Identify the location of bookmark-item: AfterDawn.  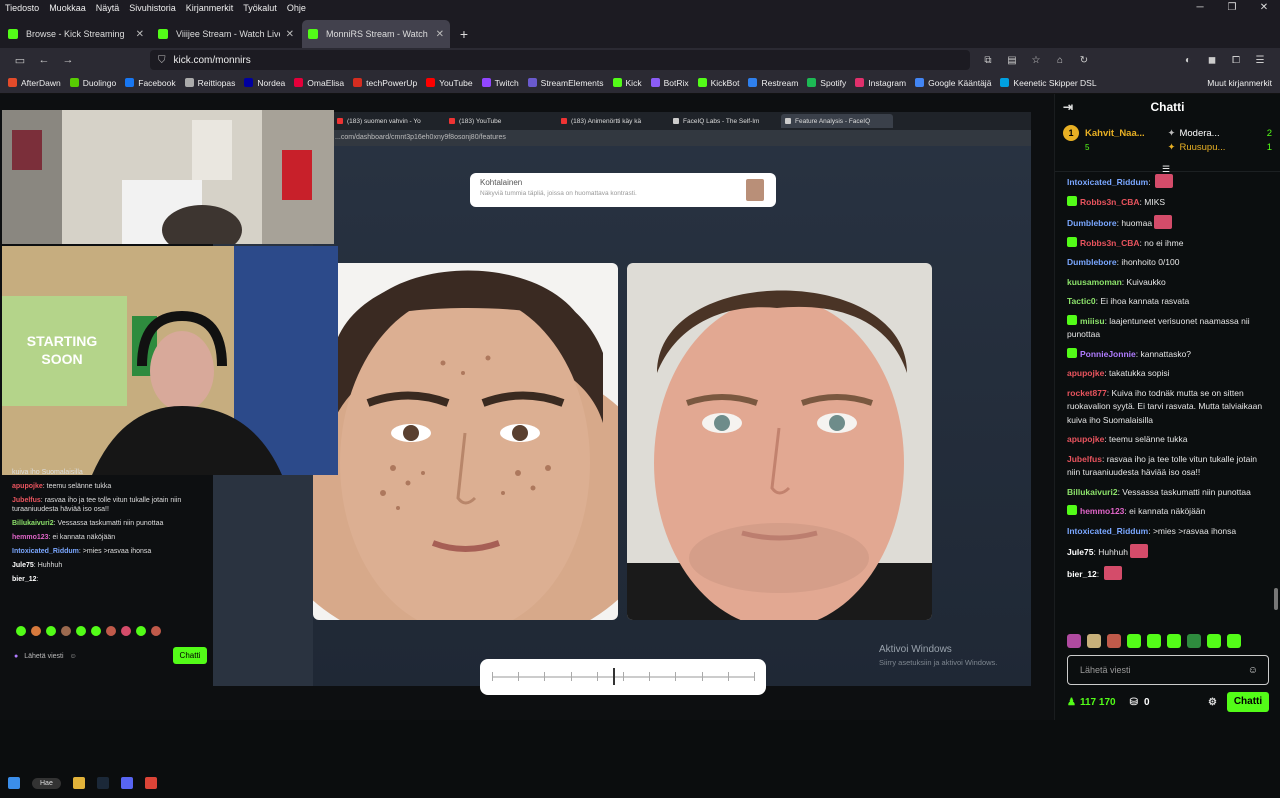
(34, 83).